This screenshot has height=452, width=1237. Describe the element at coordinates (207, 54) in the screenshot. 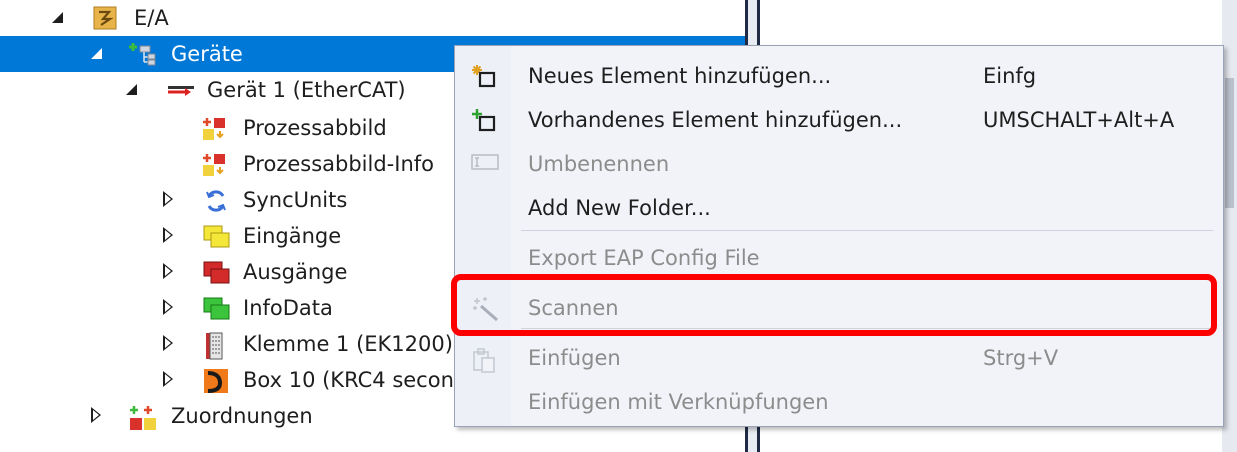

I see `tree-node-label: Geräte` at that location.